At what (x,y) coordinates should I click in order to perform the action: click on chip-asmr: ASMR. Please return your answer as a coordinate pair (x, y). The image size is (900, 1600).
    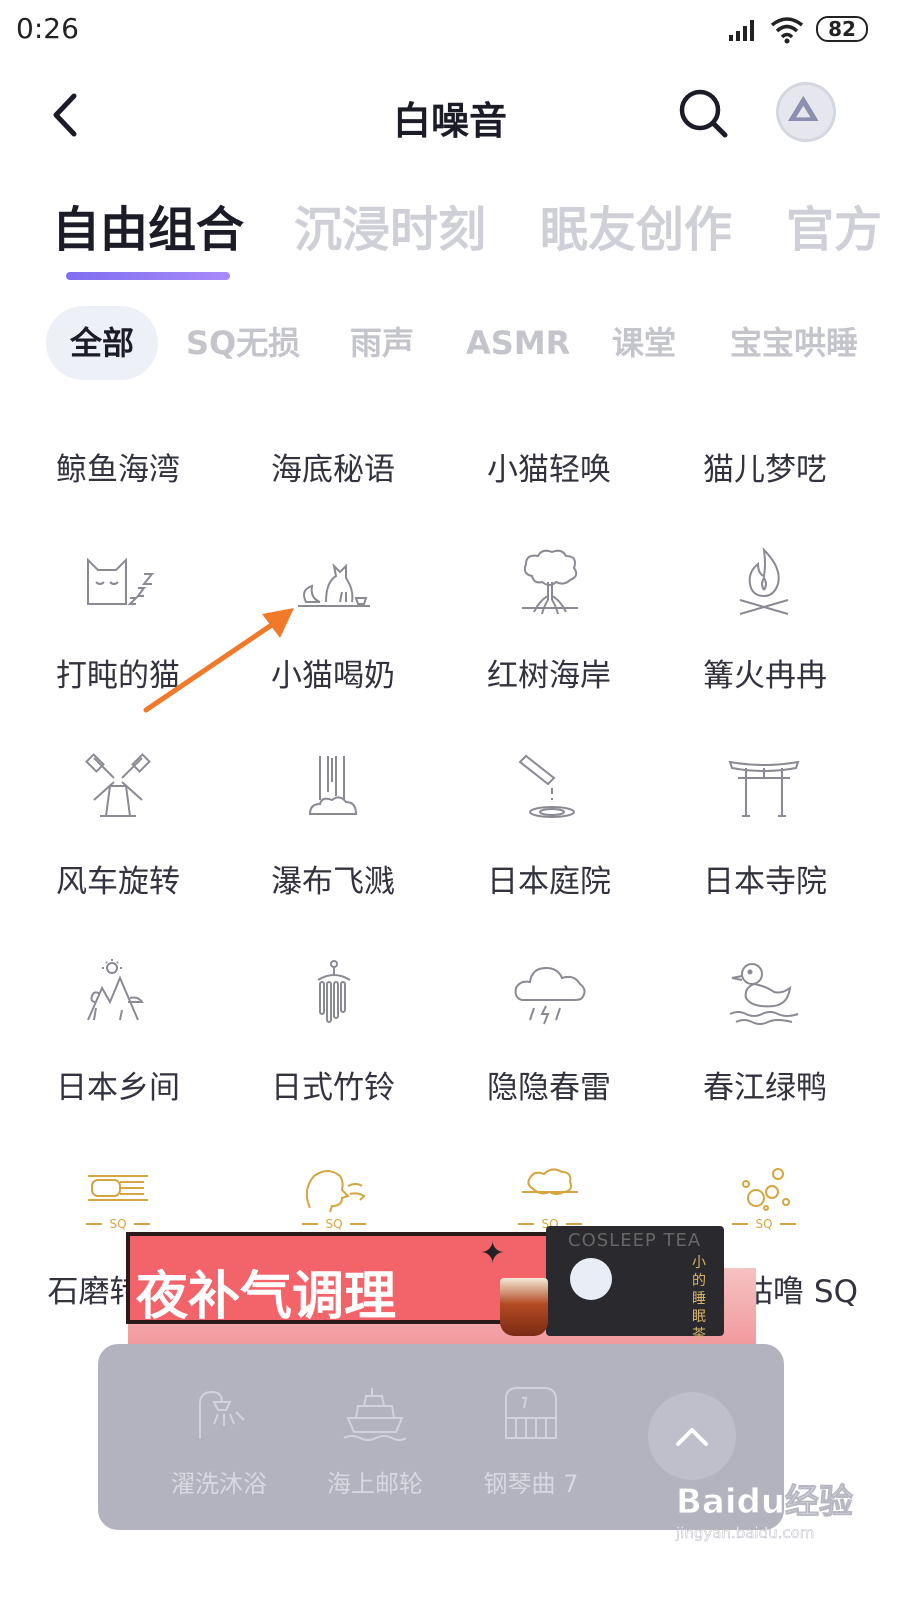
    Looking at the image, I should click on (518, 343).